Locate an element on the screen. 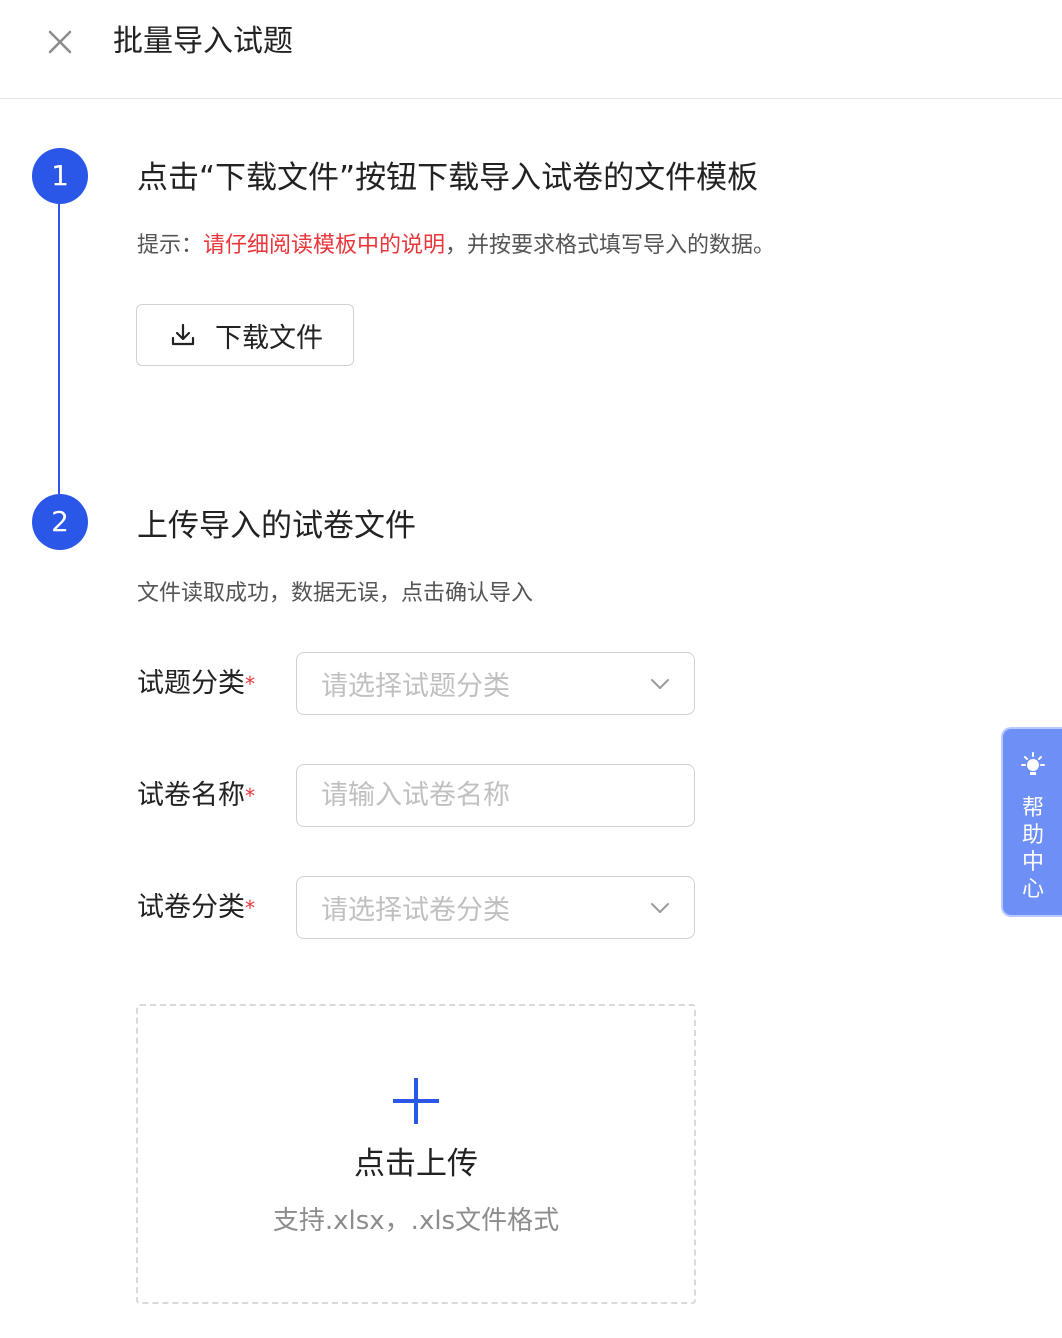  hint-highlight: 请仔细阅读模板中的说明 is located at coordinates (324, 245).